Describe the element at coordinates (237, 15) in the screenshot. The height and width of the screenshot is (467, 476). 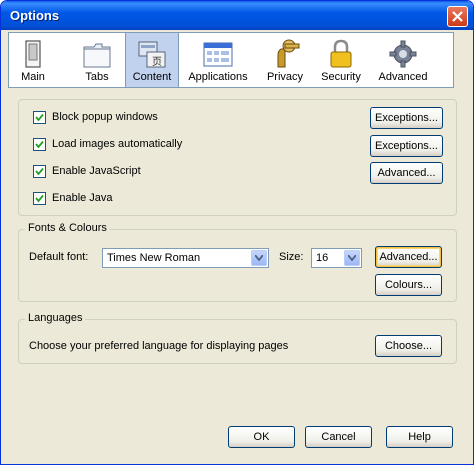
I see `title-bar: Options` at that location.